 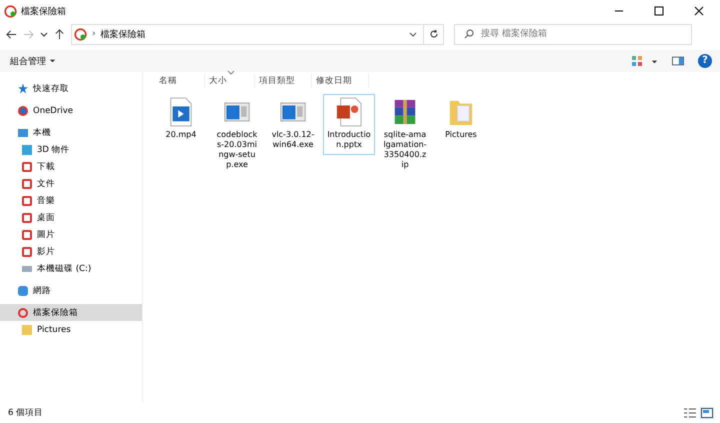 What do you see at coordinates (71, 268) in the screenshot?
I see `sidebar-item: 本機磁碟 (C:)` at bounding box center [71, 268].